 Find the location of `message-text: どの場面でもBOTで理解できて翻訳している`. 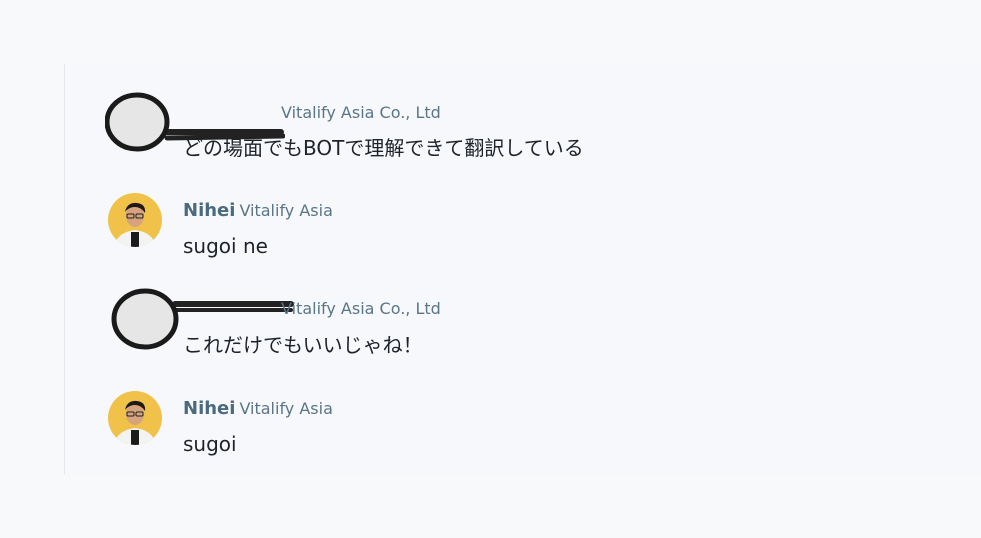

message-text: どの場面でもBOTで理解できて翻訳している is located at coordinates (383, 148).